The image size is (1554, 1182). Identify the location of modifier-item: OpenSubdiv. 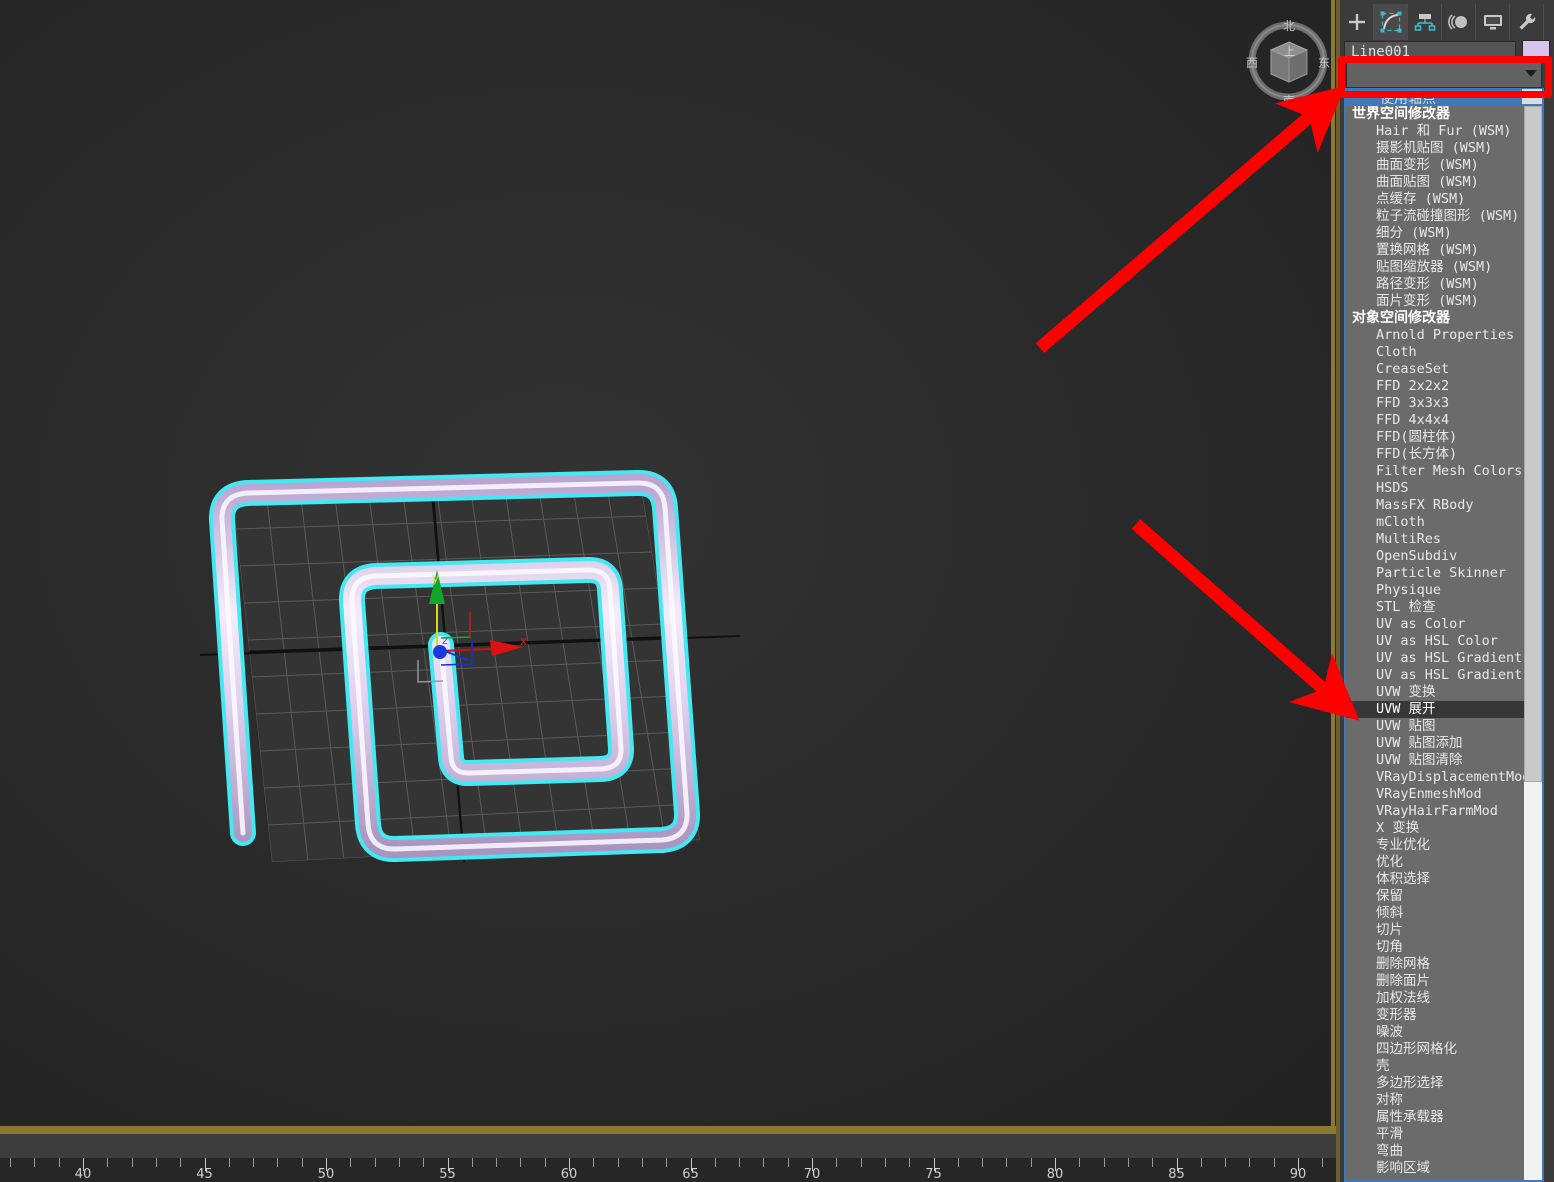
(1436, 556).